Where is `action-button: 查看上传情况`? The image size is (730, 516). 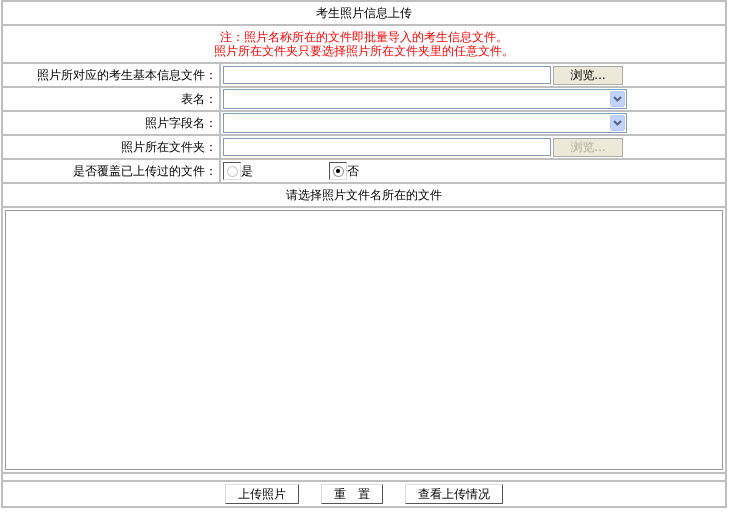
action-button: 查看上传情况 is located at coordinates (454, 494).